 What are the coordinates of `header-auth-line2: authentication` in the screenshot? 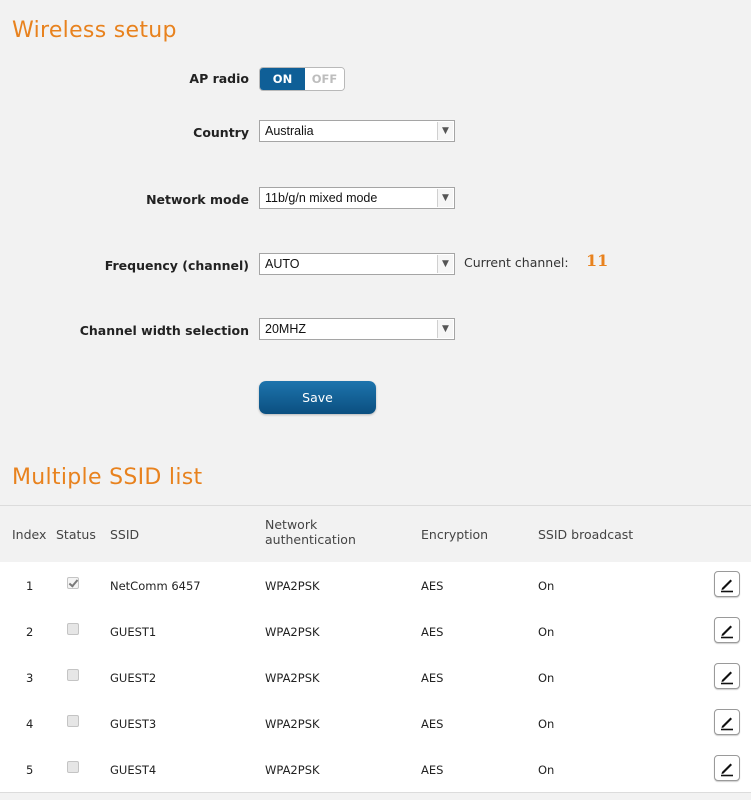 It's located at (310, 539).